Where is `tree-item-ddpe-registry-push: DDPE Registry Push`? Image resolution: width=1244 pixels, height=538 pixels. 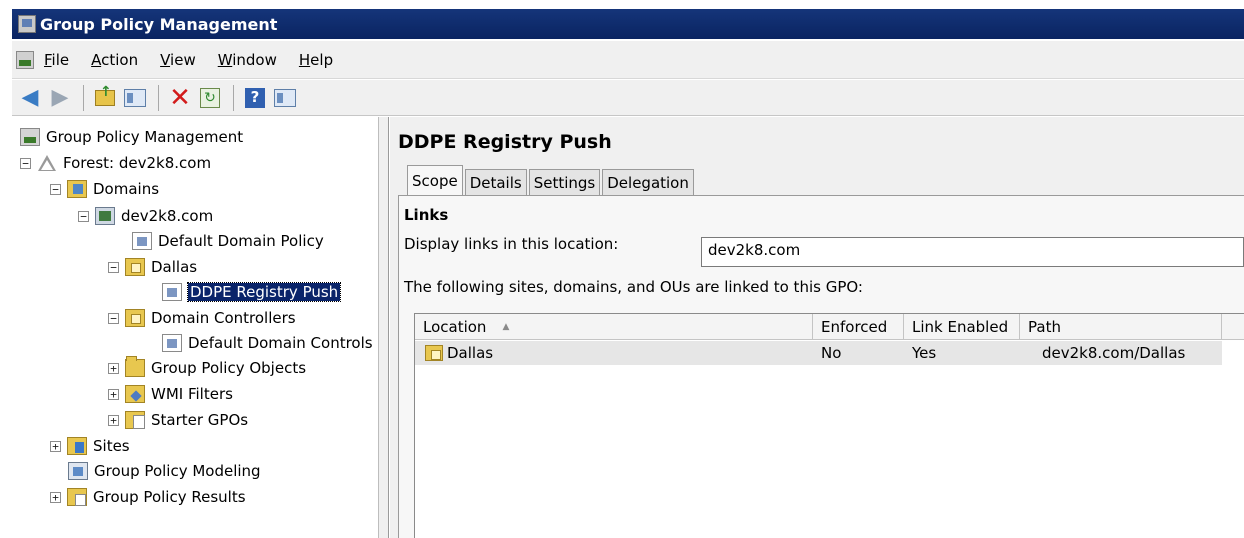 tree-item-ddpe-registry-push: DDPE Registry Push is located at coordinates (252, 292).